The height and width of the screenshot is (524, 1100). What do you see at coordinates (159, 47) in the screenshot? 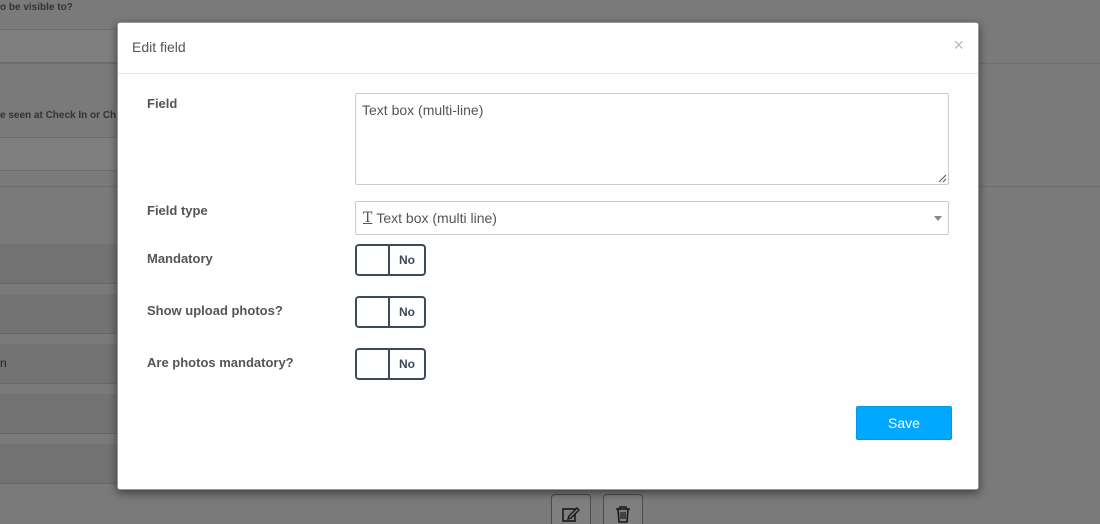
I see `modal-title: Edit field` at bounding box center [159, 47].